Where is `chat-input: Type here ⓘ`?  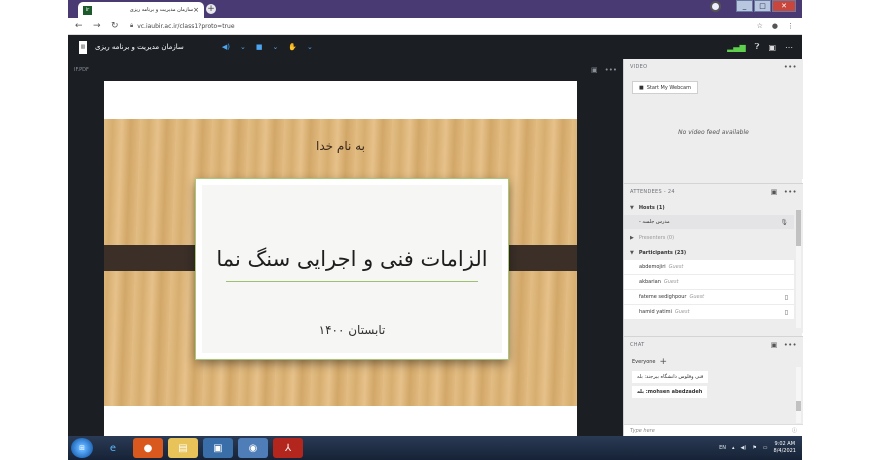 chat-input: Type here ⓘ is located at coordinates (713, 430).